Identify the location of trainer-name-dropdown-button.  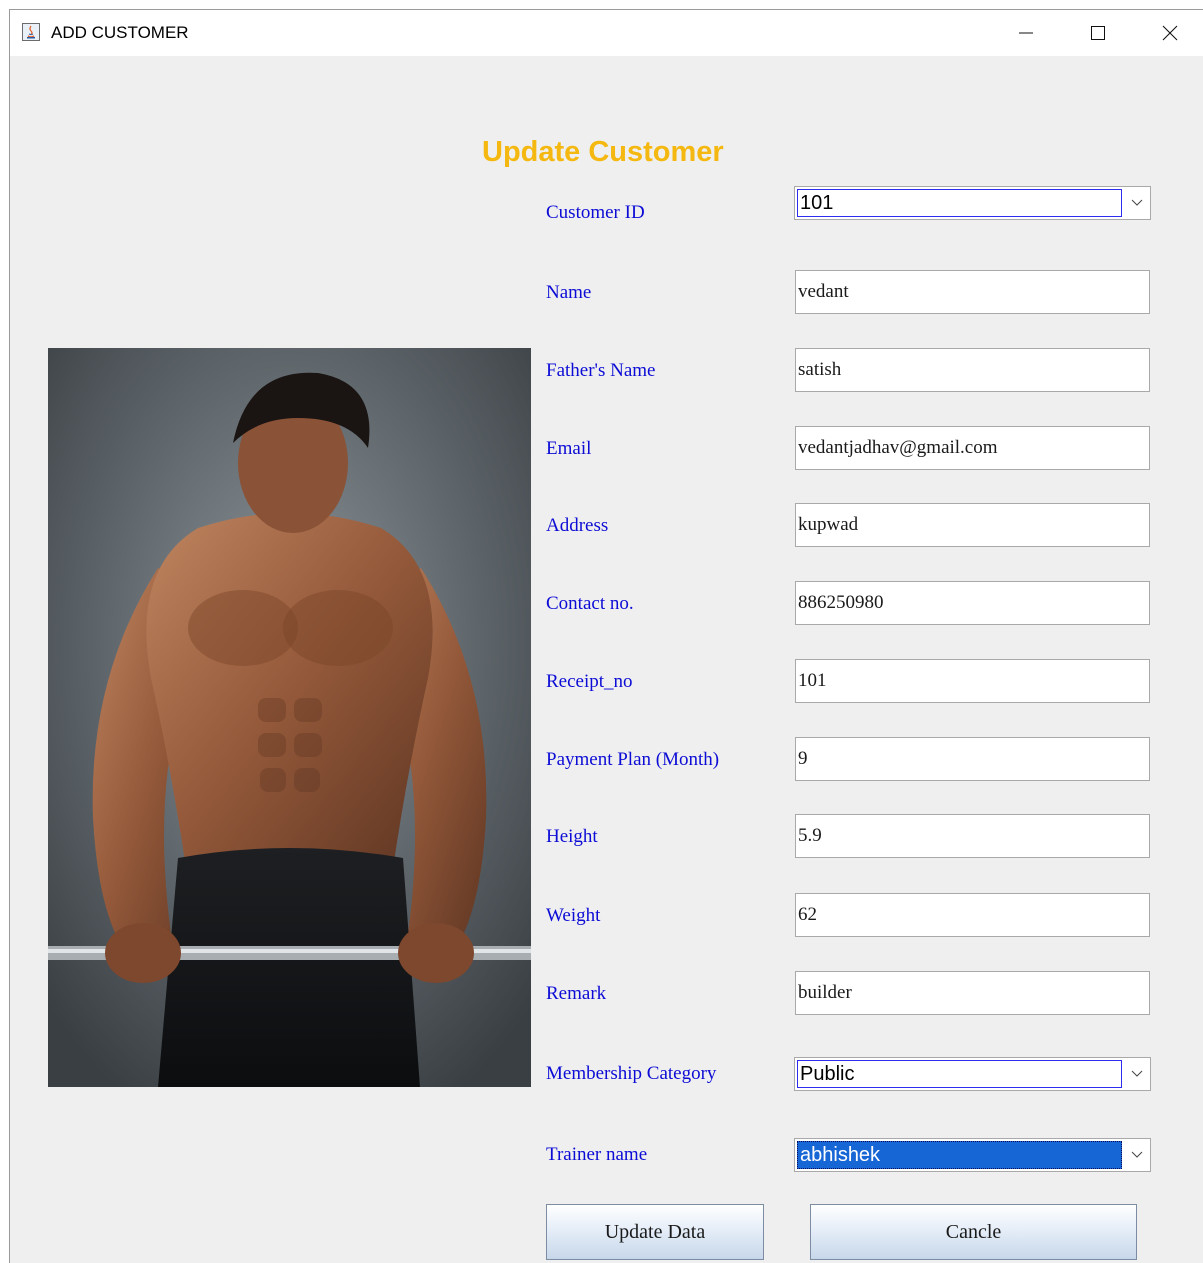
(1137, 1155).